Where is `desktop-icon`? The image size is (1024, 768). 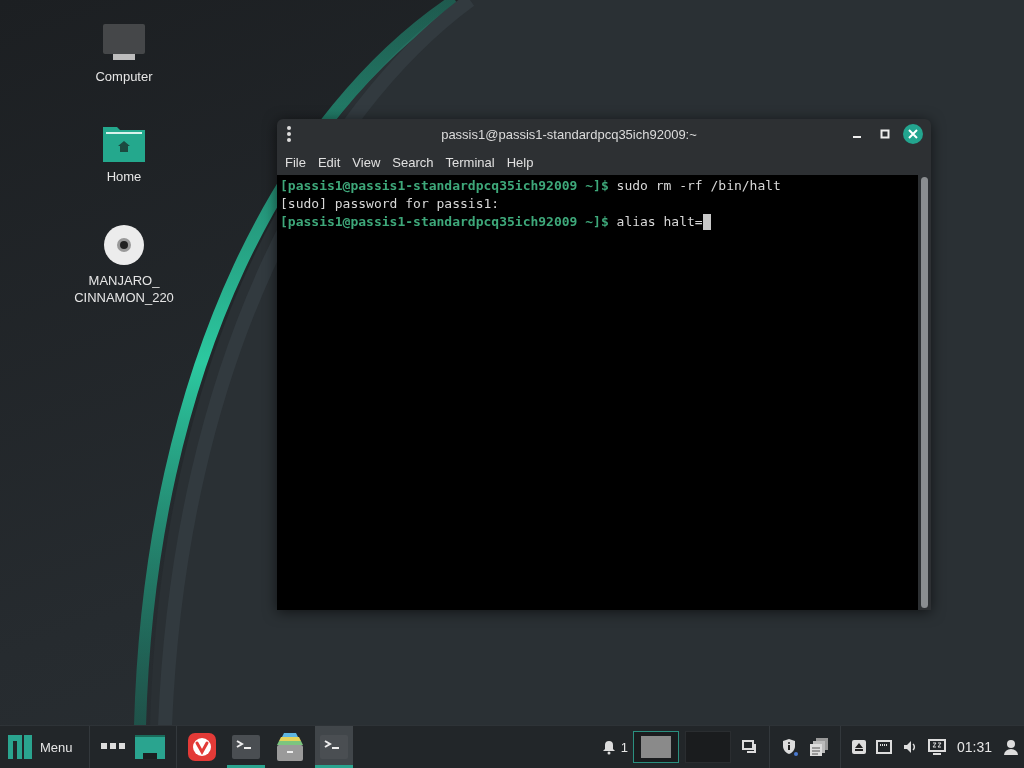
desktop-icon is located at coordinates (149, 747).